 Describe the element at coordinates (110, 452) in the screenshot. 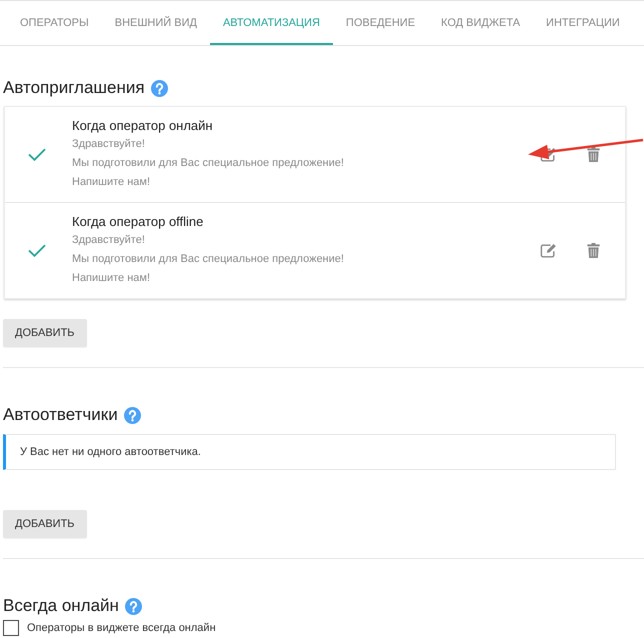

I see `notice-text: У Вас нет ни одного автоответчика.` at that location.